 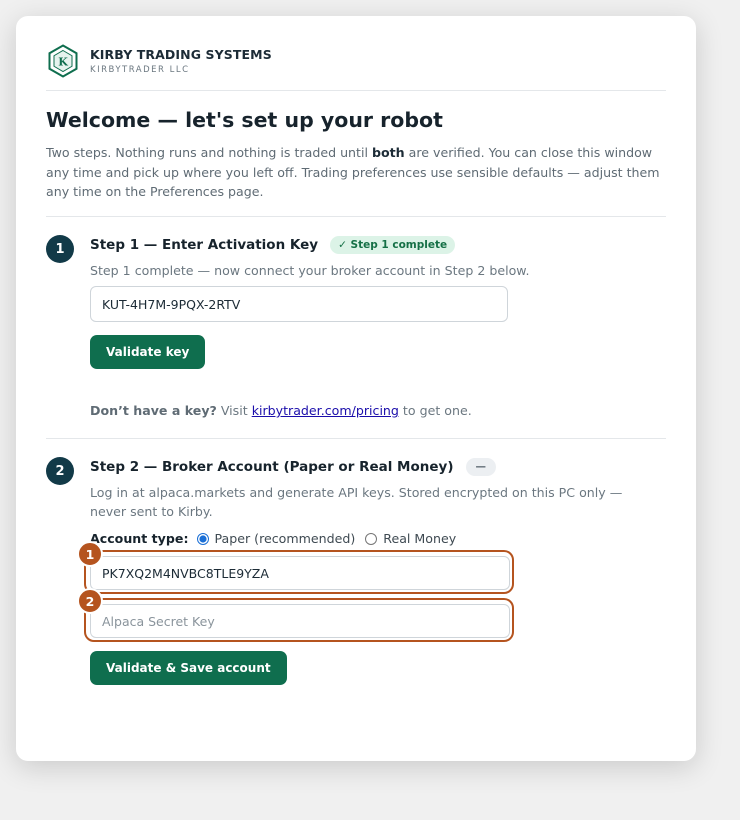 I want to click on logo-letter: K, so click(x=63, y=62).